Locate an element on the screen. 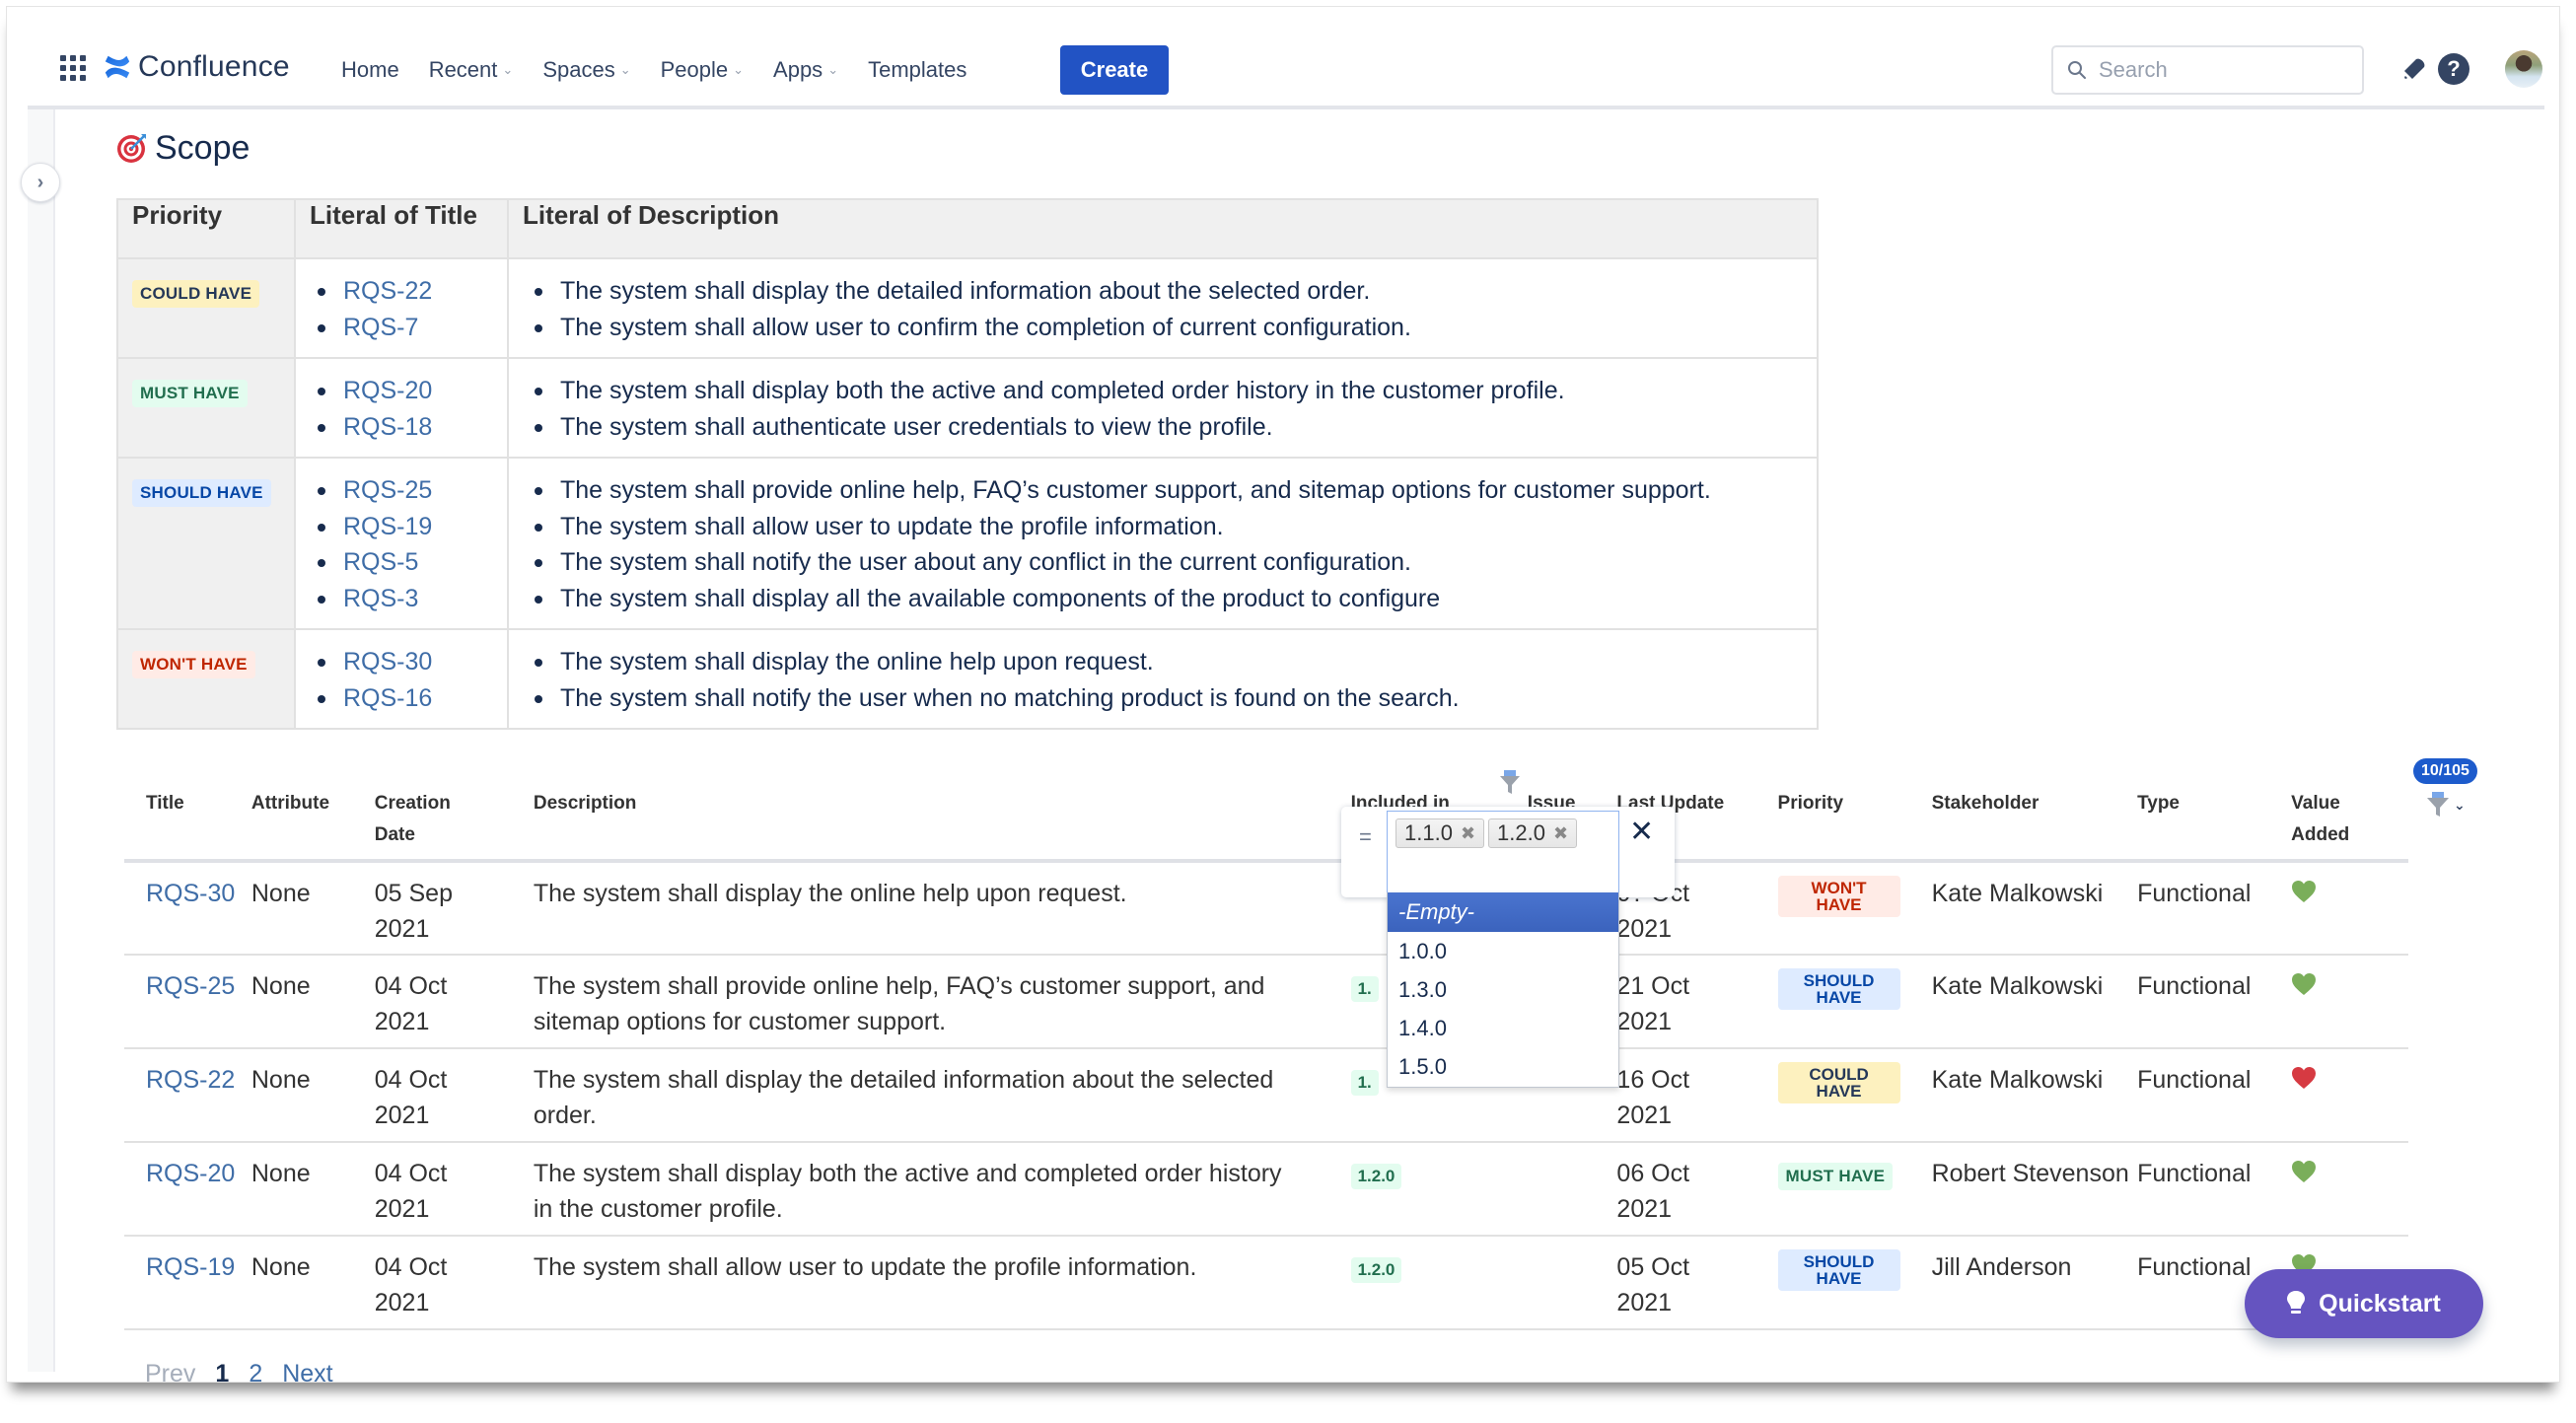  nav-label: Home is located at coordinates (370, 69).